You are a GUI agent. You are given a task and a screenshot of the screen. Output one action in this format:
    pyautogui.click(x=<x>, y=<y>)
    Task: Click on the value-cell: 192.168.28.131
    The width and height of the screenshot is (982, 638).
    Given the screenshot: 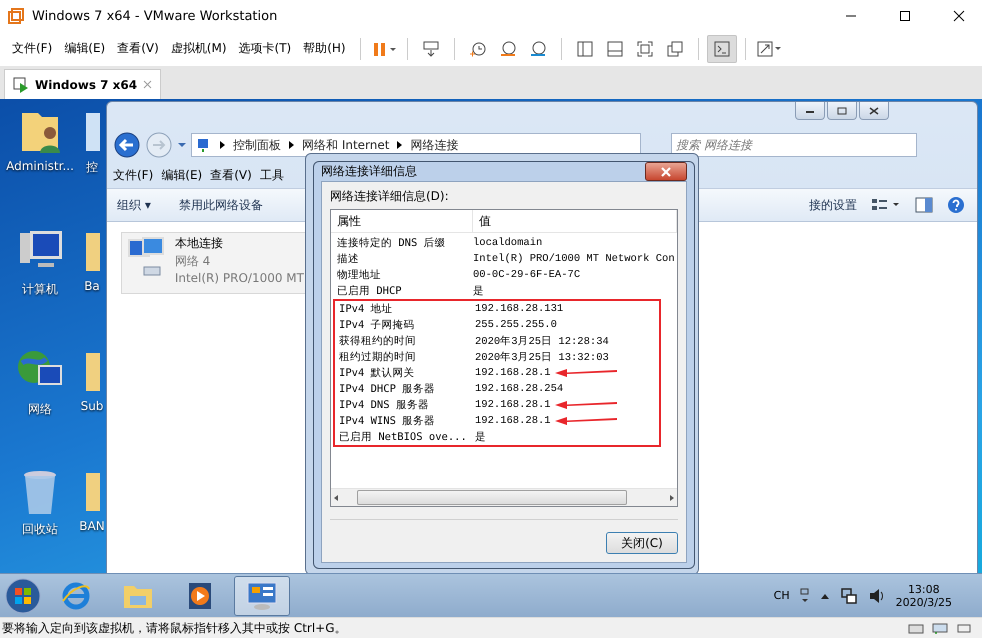 What is the action you would take?
    pyautogui.click(x=519, y=309)
    